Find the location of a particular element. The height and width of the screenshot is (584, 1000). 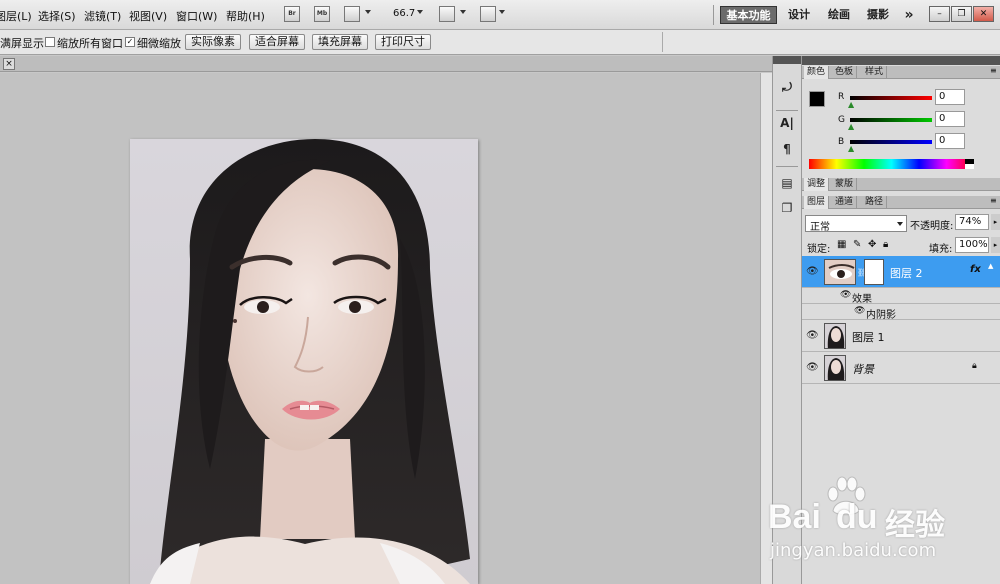

layer-name: 背景 is located at coordinates (863, 369).